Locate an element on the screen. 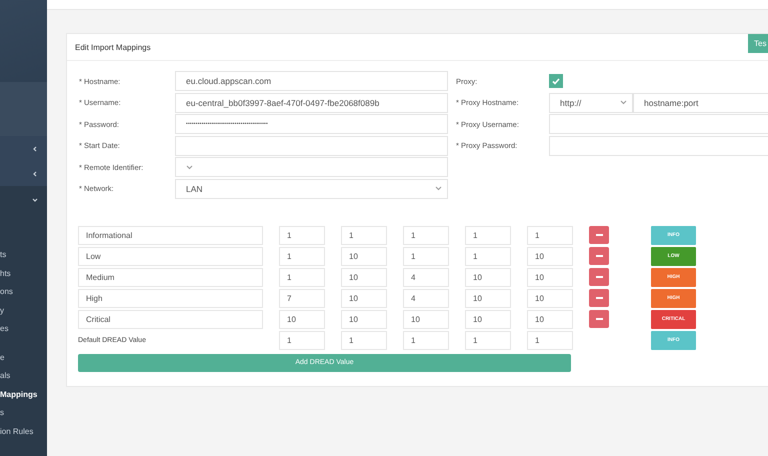 The height and width of the screenshot is (456, 768). input-field: Low is located at coordinates (170, 256).